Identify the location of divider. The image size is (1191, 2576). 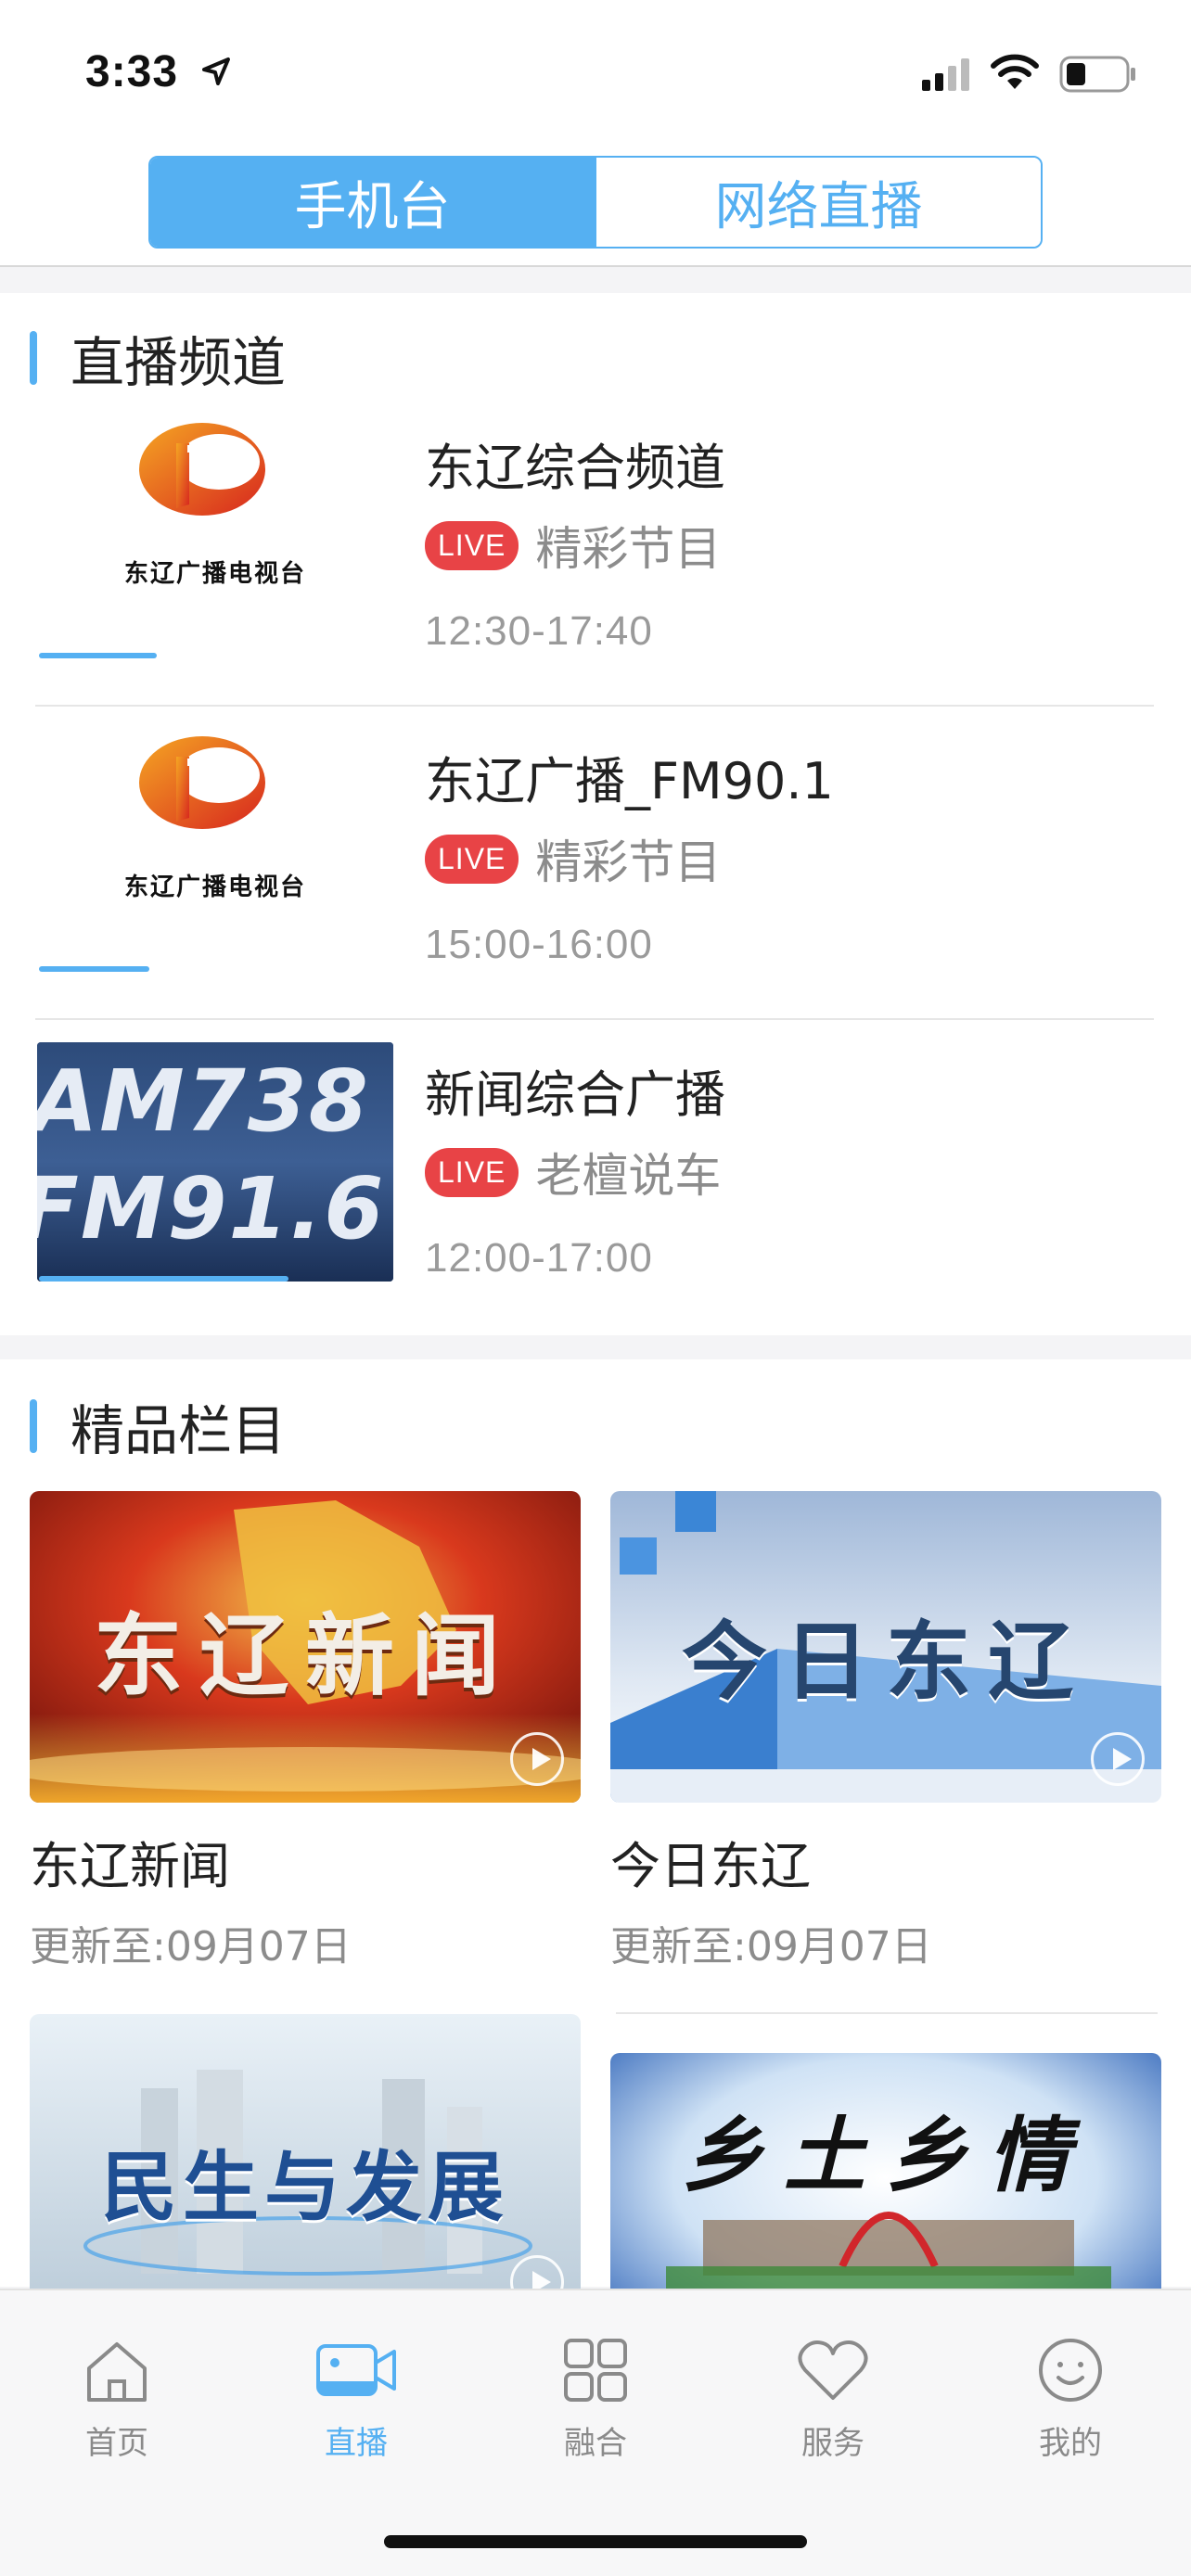
(887, 2013).